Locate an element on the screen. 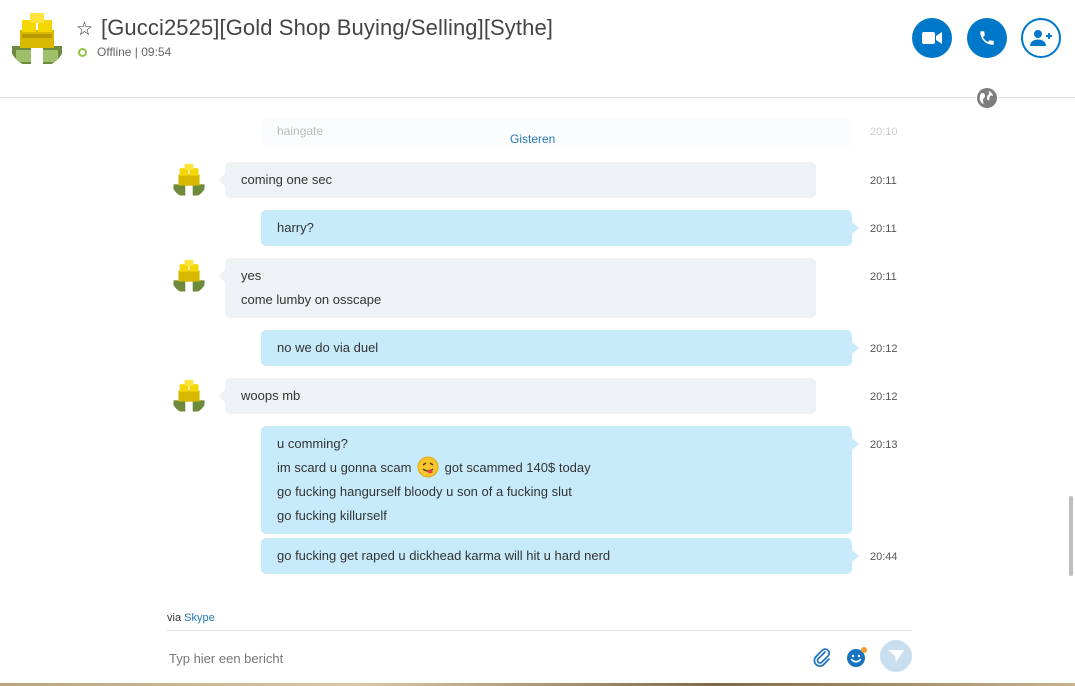 The image size is (1075, 686). video-camera-icon is located at coordinates (932, 38).